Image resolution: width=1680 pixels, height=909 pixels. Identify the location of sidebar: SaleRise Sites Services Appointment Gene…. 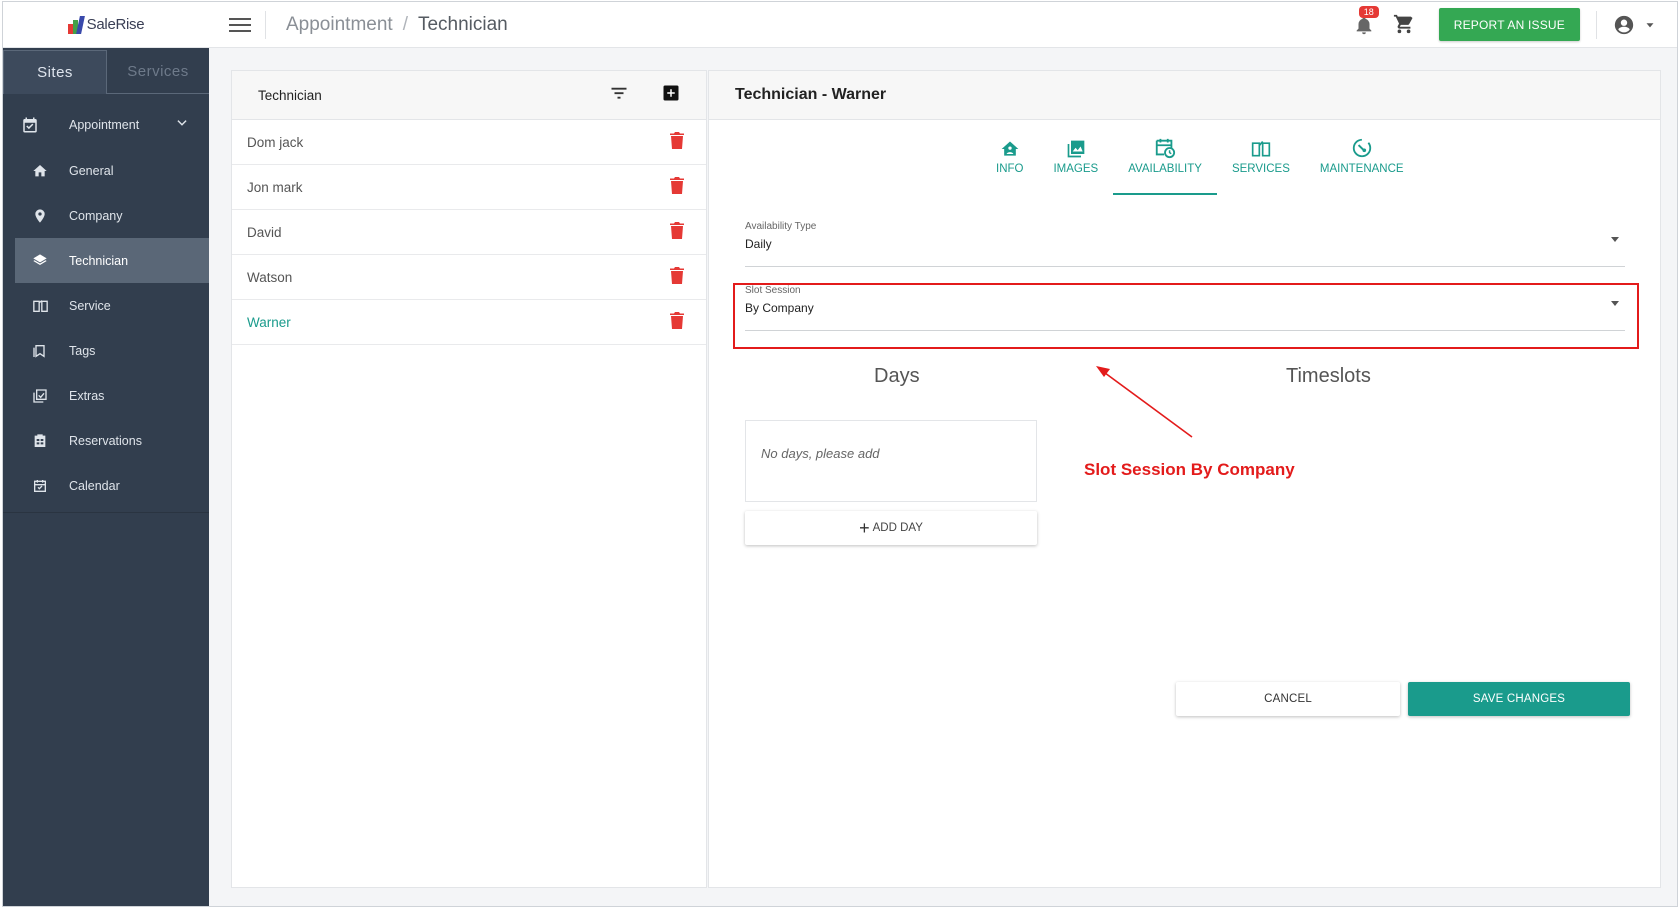
(106, 454).